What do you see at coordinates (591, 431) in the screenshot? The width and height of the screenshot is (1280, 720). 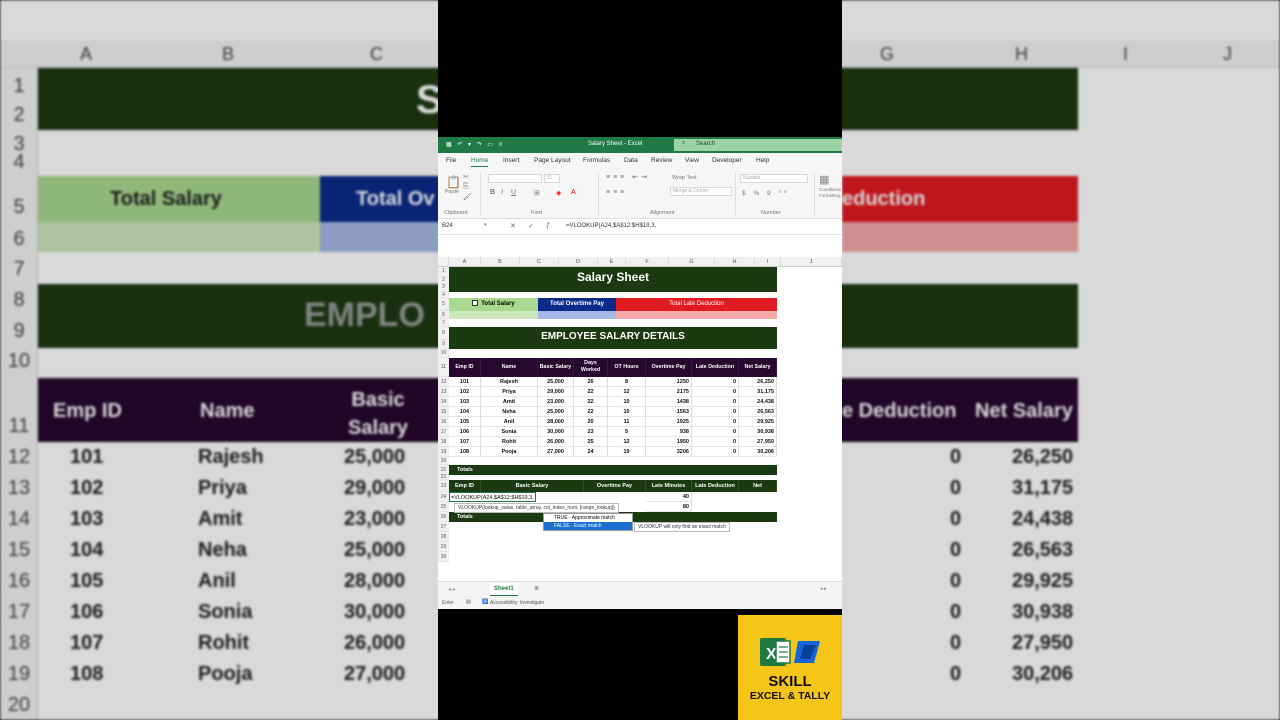 I see `table-cell: 23` at bounding box center [591, 431].